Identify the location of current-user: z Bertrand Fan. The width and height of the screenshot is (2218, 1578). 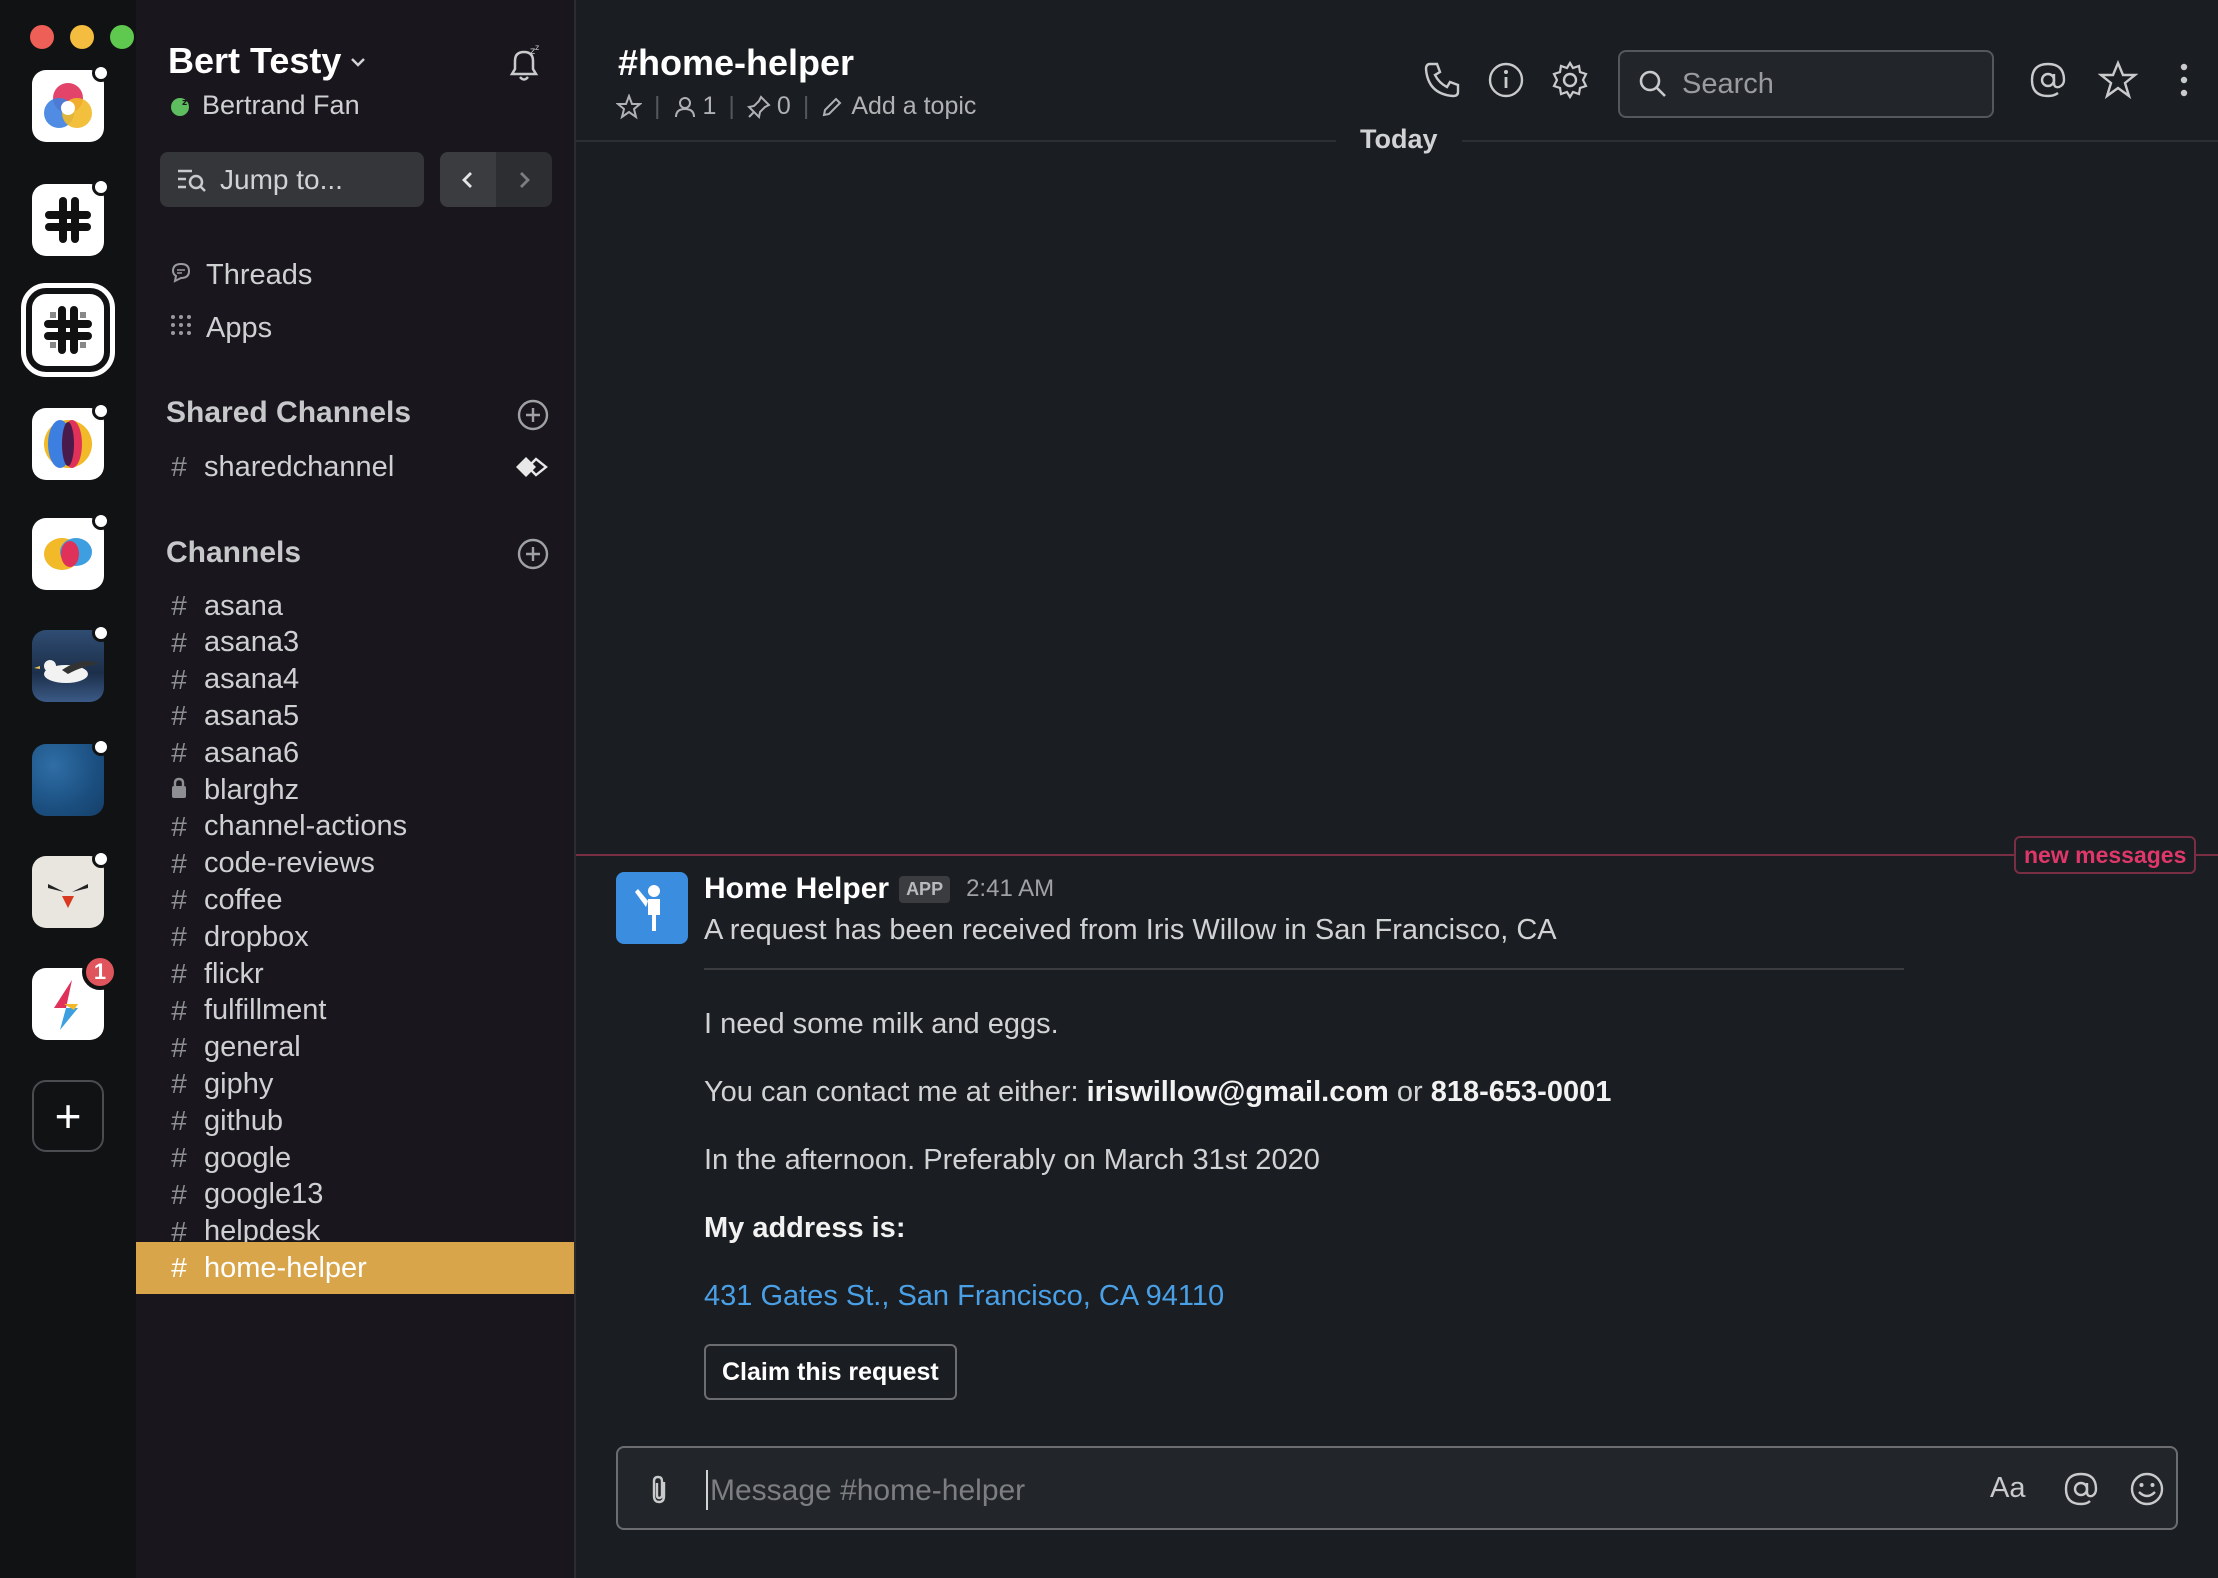
(264, 105).